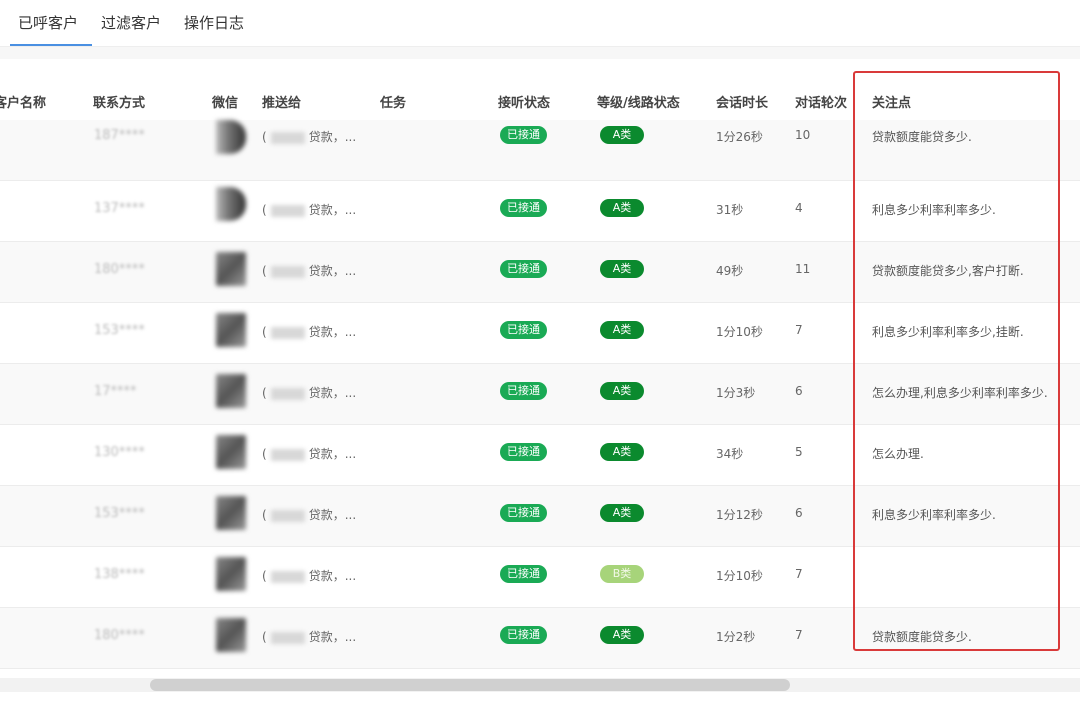 The width and height of the screenshot is (1080, 709). I want to click on col-turns: 对话轮次, so click(821, 101).